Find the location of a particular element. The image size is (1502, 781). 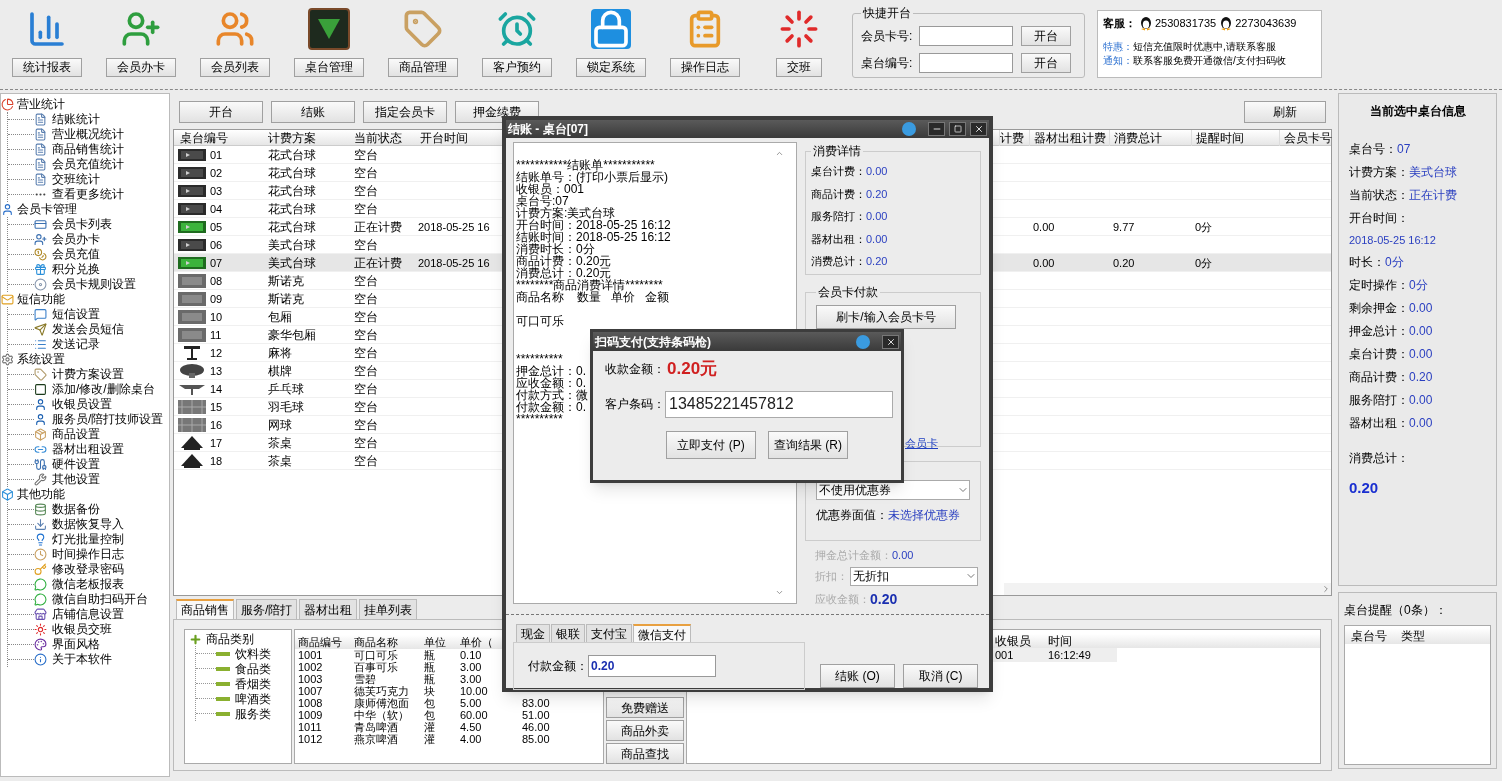

info-label: 押金总计： is located at coordinates (1379, 331).